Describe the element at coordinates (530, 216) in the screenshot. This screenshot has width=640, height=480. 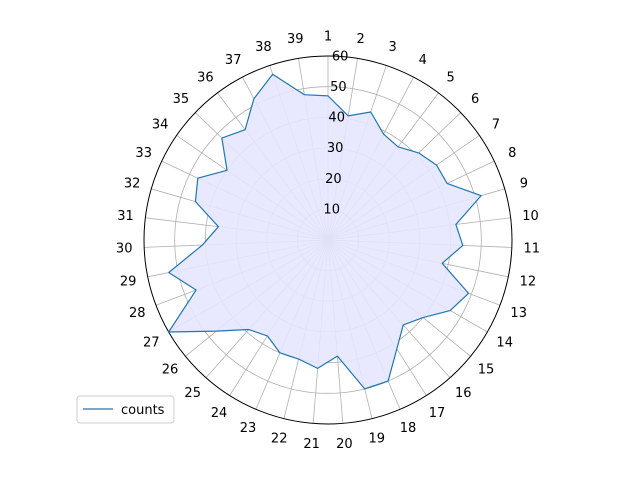
I see `angular-tick-label: 10` at that location.